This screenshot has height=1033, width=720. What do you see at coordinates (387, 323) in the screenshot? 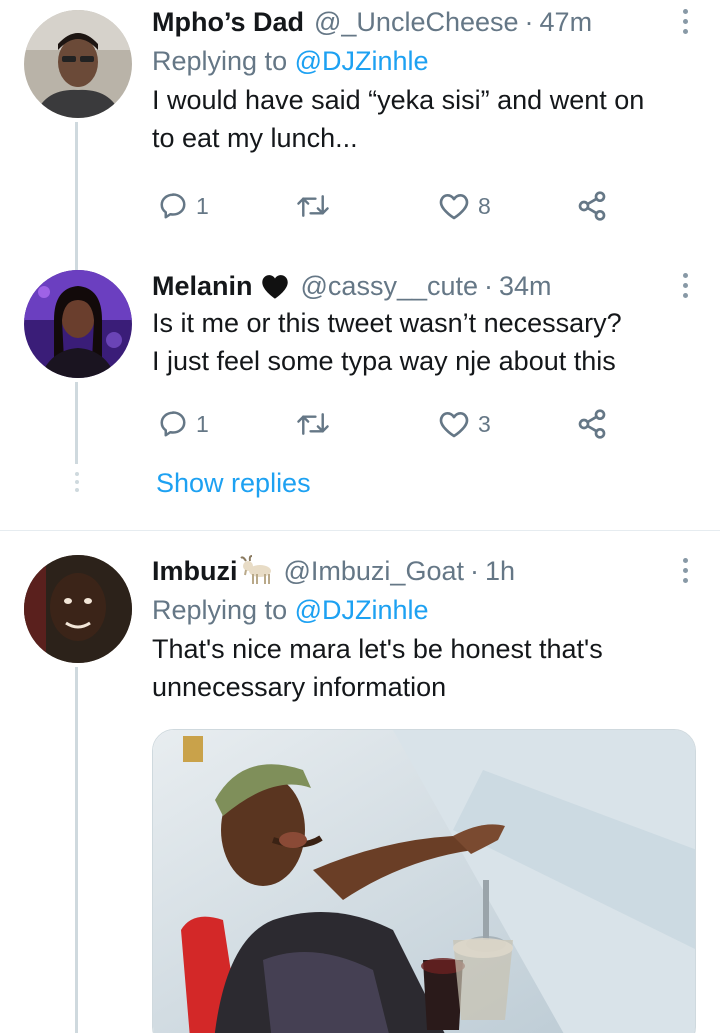
I see `tweet-text-line: Is it me or this tweet wasn’t necessary?` at bounding box center [387, 323].